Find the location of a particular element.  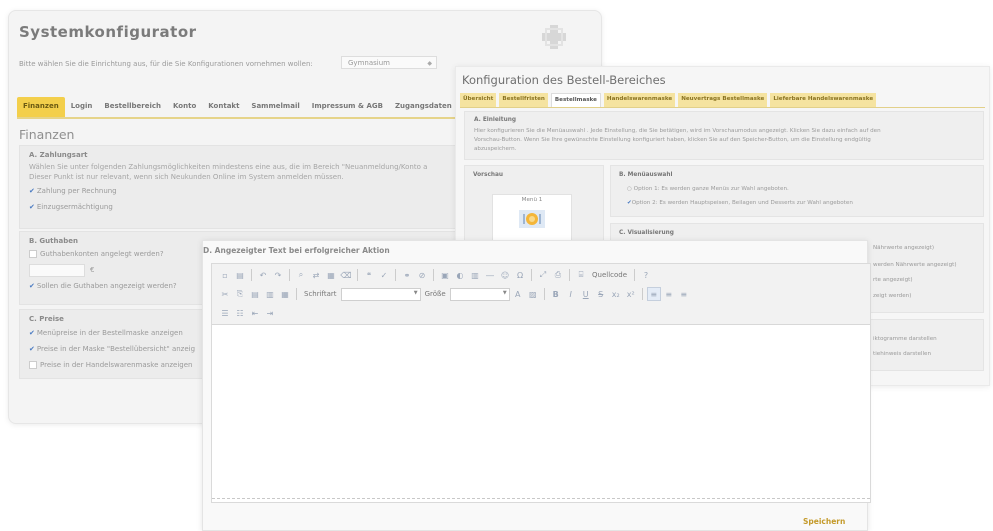

replace-icon: ⇄ is located at coordinates (316, 275).